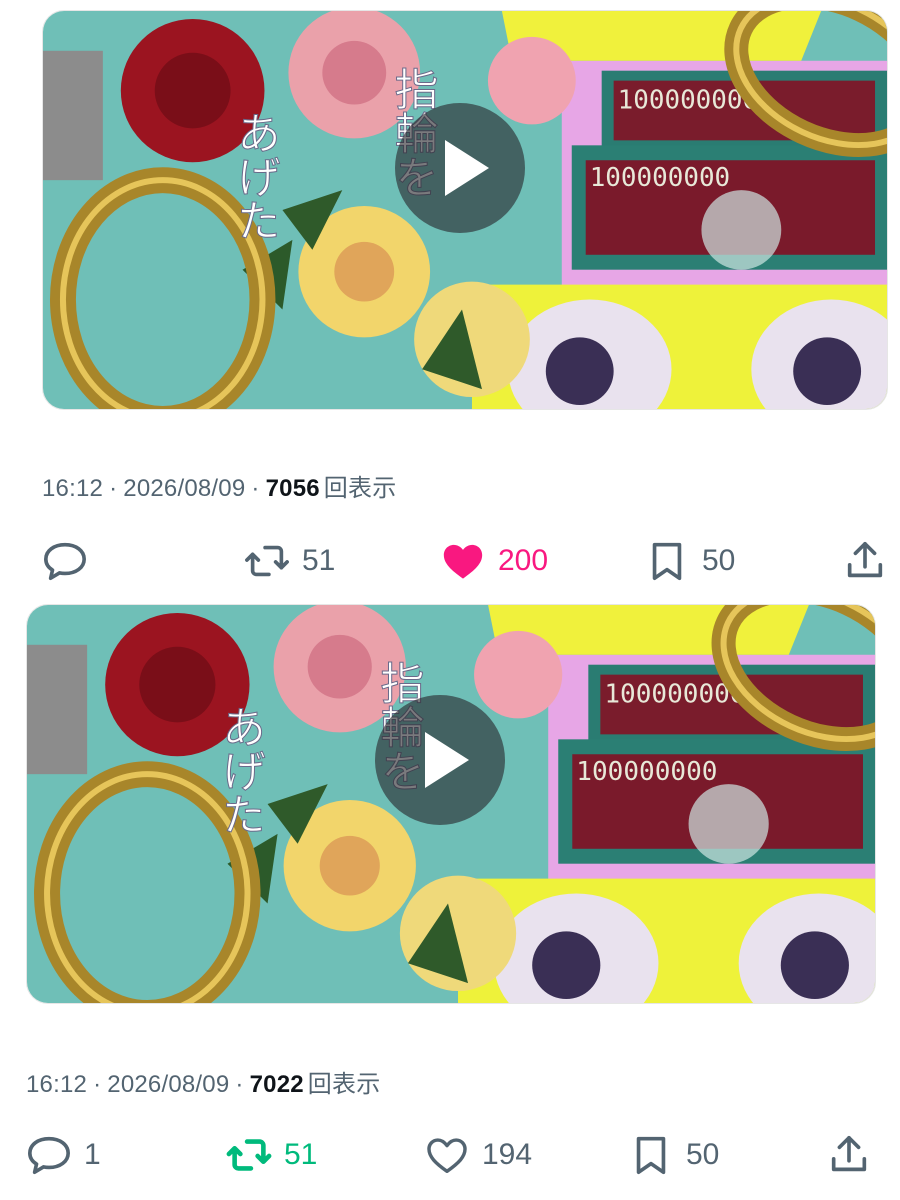  I want to click on reply-count: 1, so click(92, 1154).